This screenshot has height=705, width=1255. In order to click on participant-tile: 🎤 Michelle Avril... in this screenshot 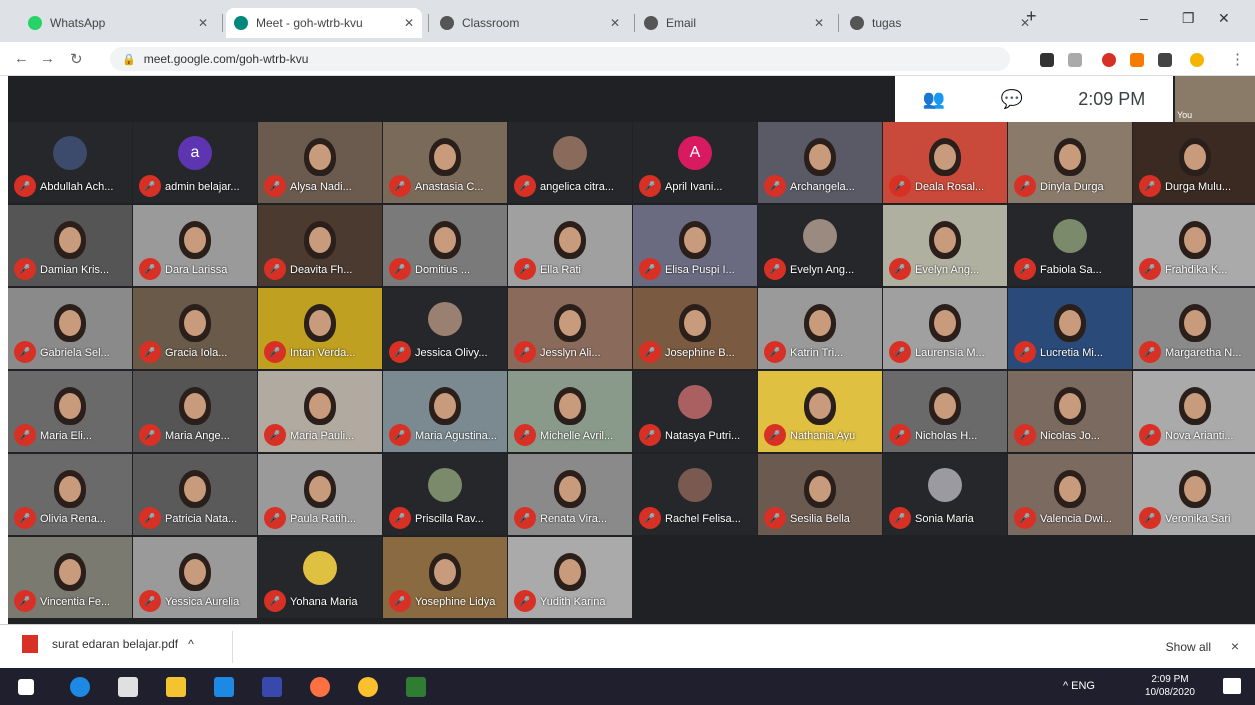, I will do `click(570, 411)`.